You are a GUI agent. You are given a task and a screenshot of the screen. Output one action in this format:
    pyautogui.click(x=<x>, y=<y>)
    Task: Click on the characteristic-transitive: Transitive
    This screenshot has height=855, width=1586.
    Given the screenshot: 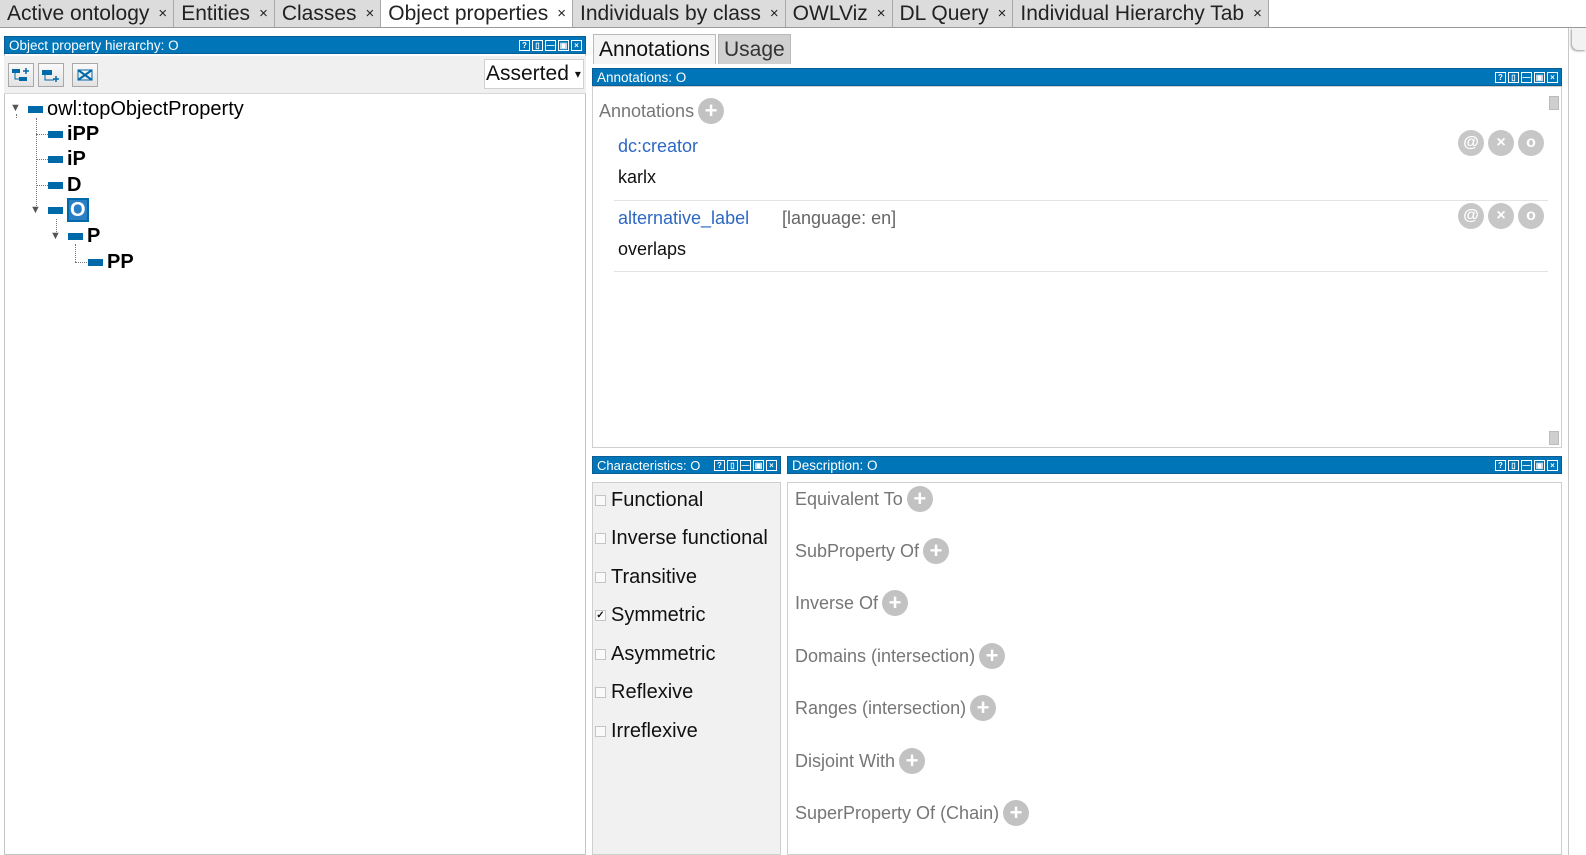 What is the action you would take?
    pyautogui.click(x=646, y=577)
    